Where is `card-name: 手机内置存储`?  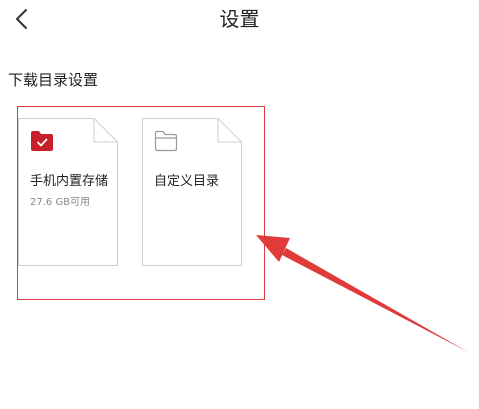
card-name: 手机内置存储 is located at coordinates (69, 181).